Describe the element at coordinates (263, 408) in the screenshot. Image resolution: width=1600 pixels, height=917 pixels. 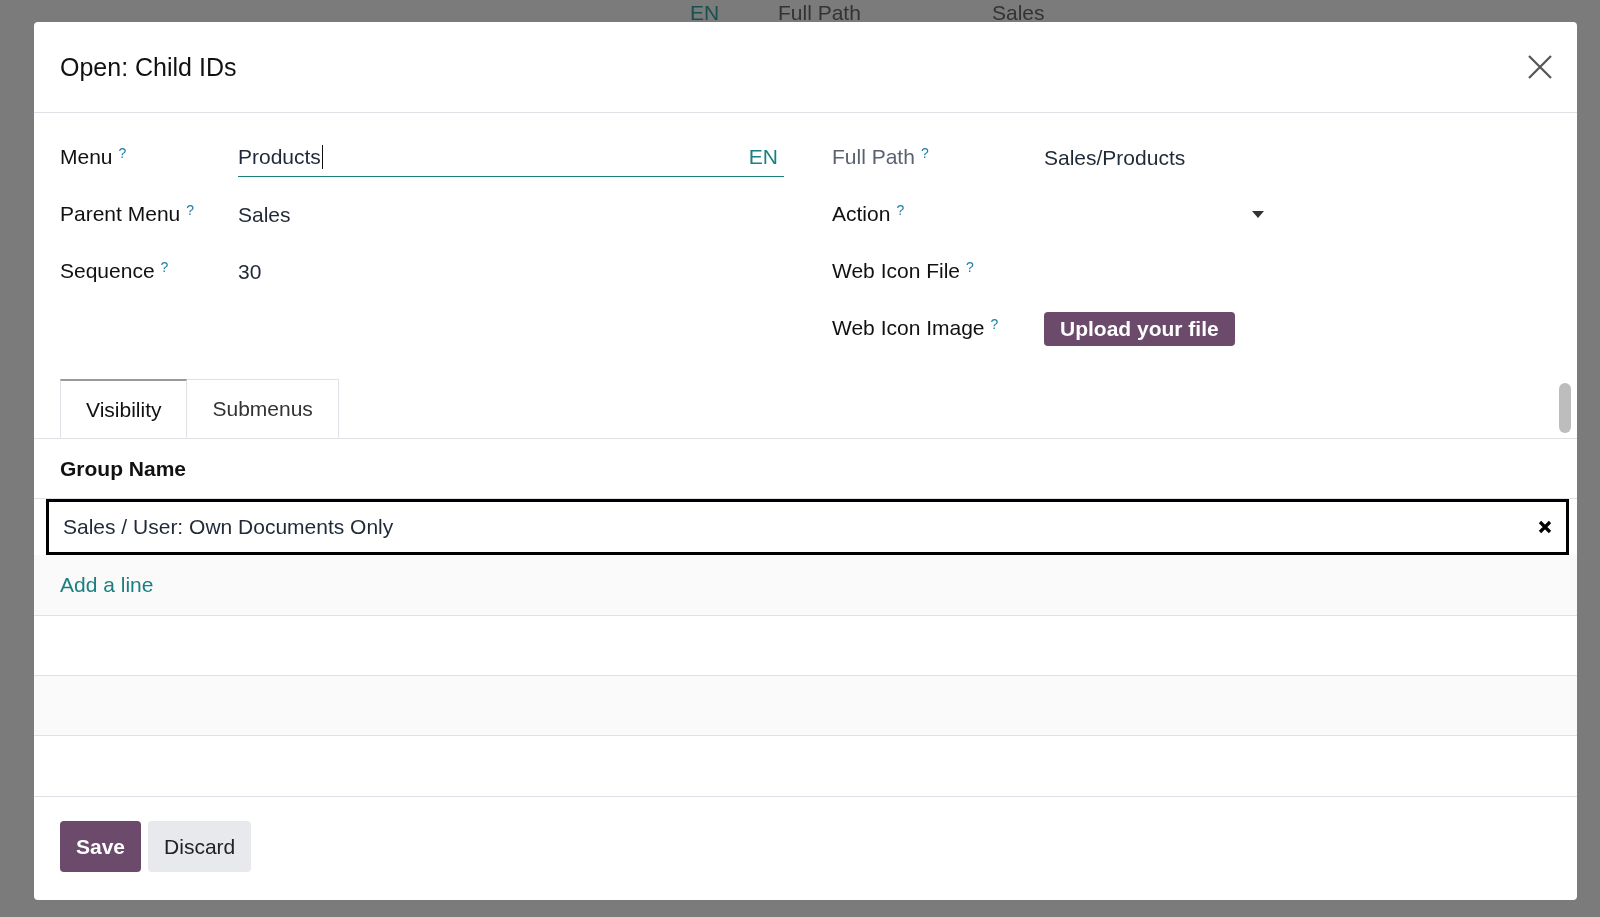
I see `tab: Submenus` at that location.